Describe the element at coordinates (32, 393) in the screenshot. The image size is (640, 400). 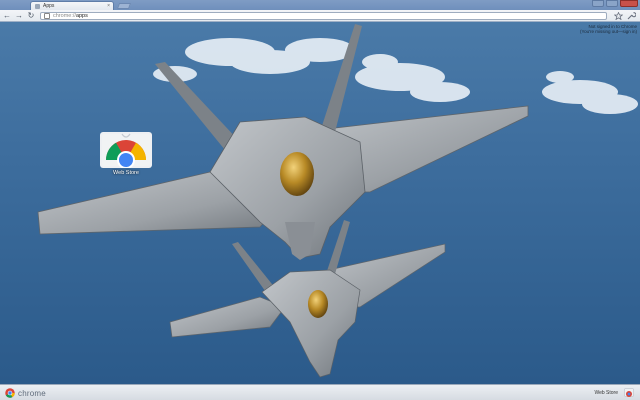
I see `brand-text: chrome` at that location.